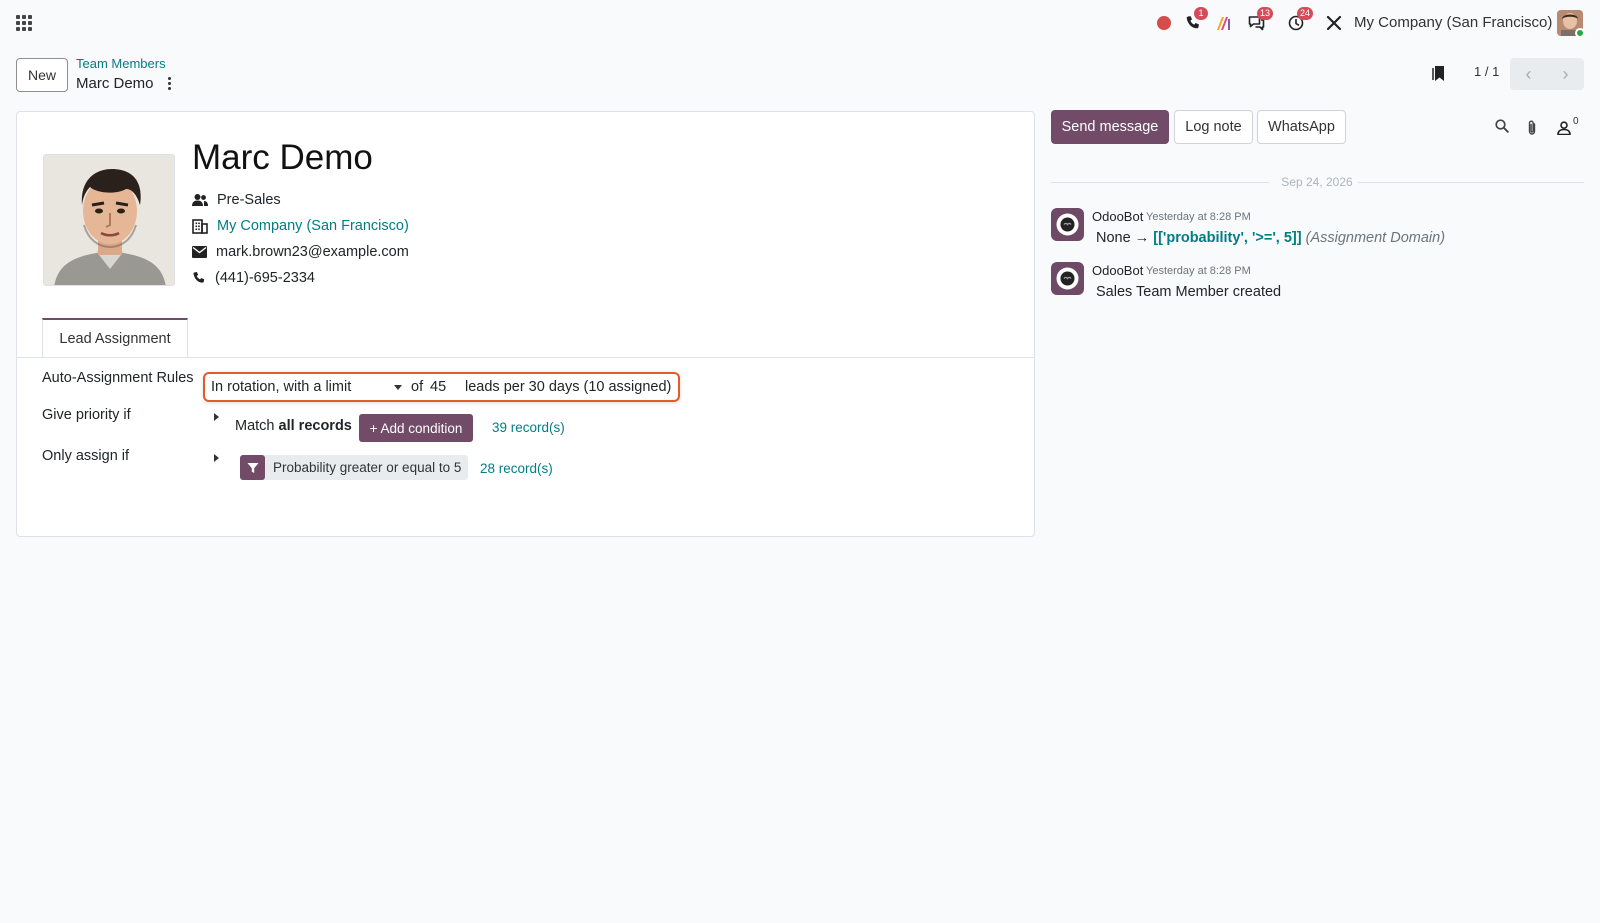 The image size is (1600, 923). I want to click on priority-expand-icon, so click(216, 417).